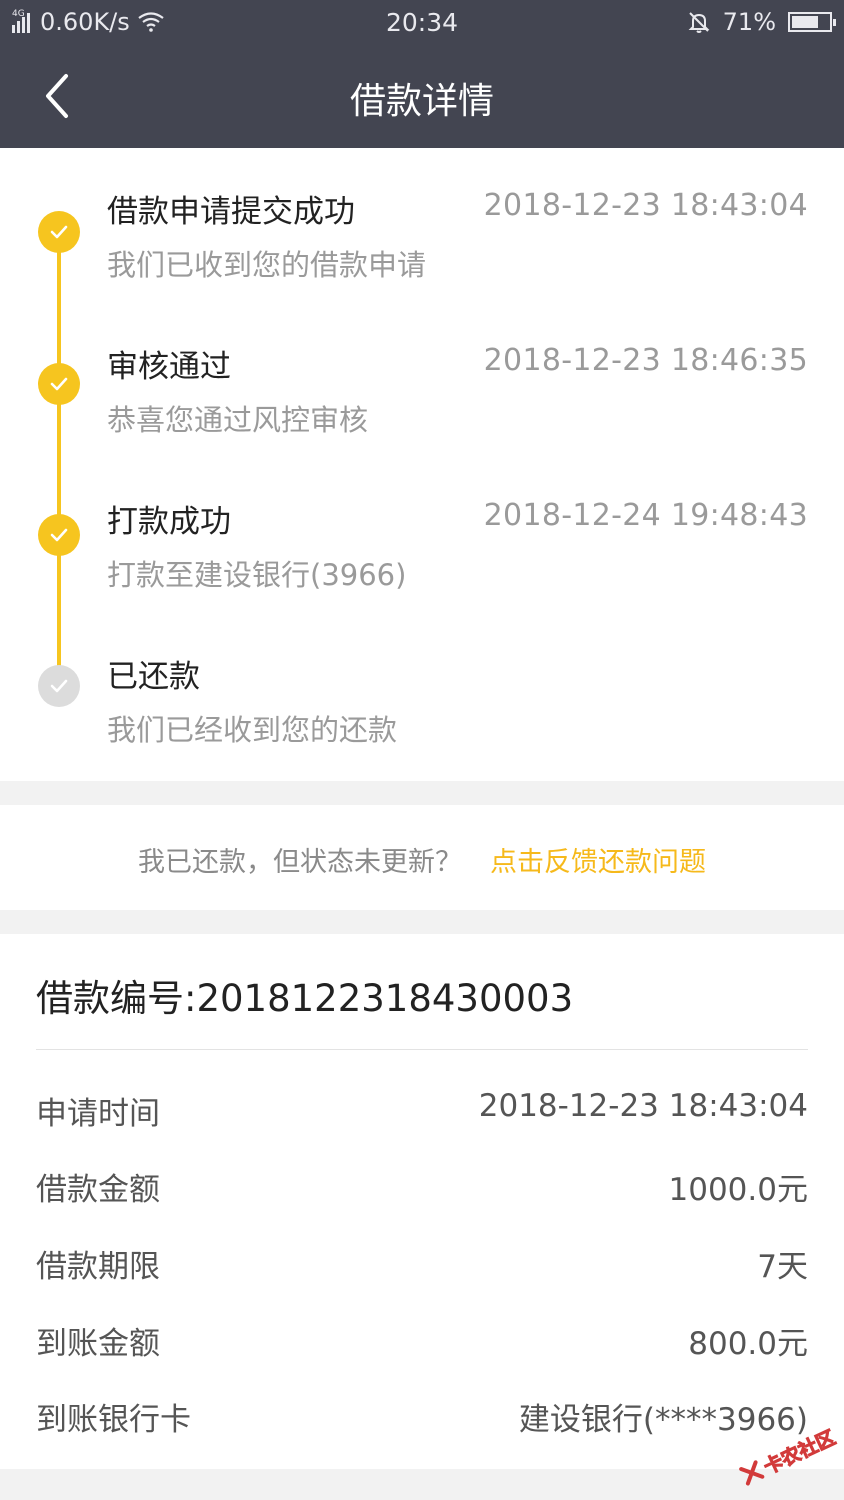  Describe the element at coordinates (267, 265) in the screenshot. I see `step-desc: 我们已收到您的借款申请` at that location.